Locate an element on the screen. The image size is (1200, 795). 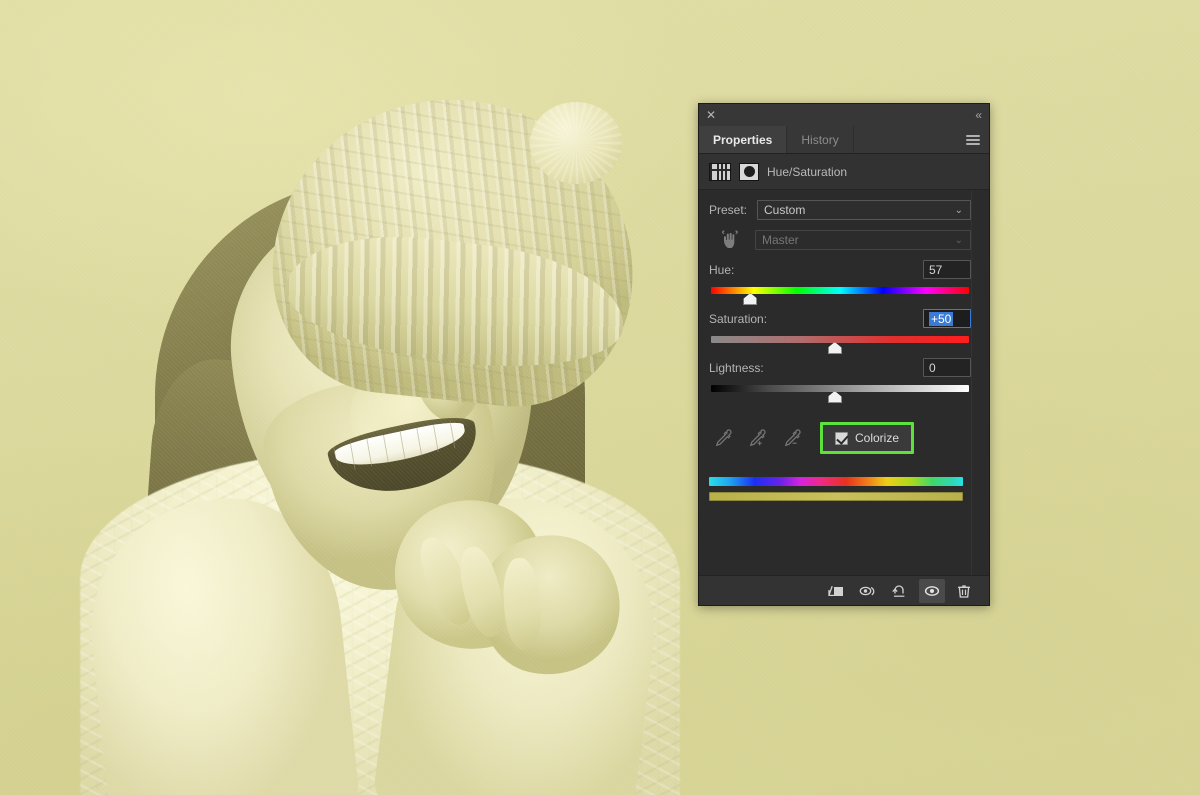
tab-history-label: History is located at coordinates (820, 139).